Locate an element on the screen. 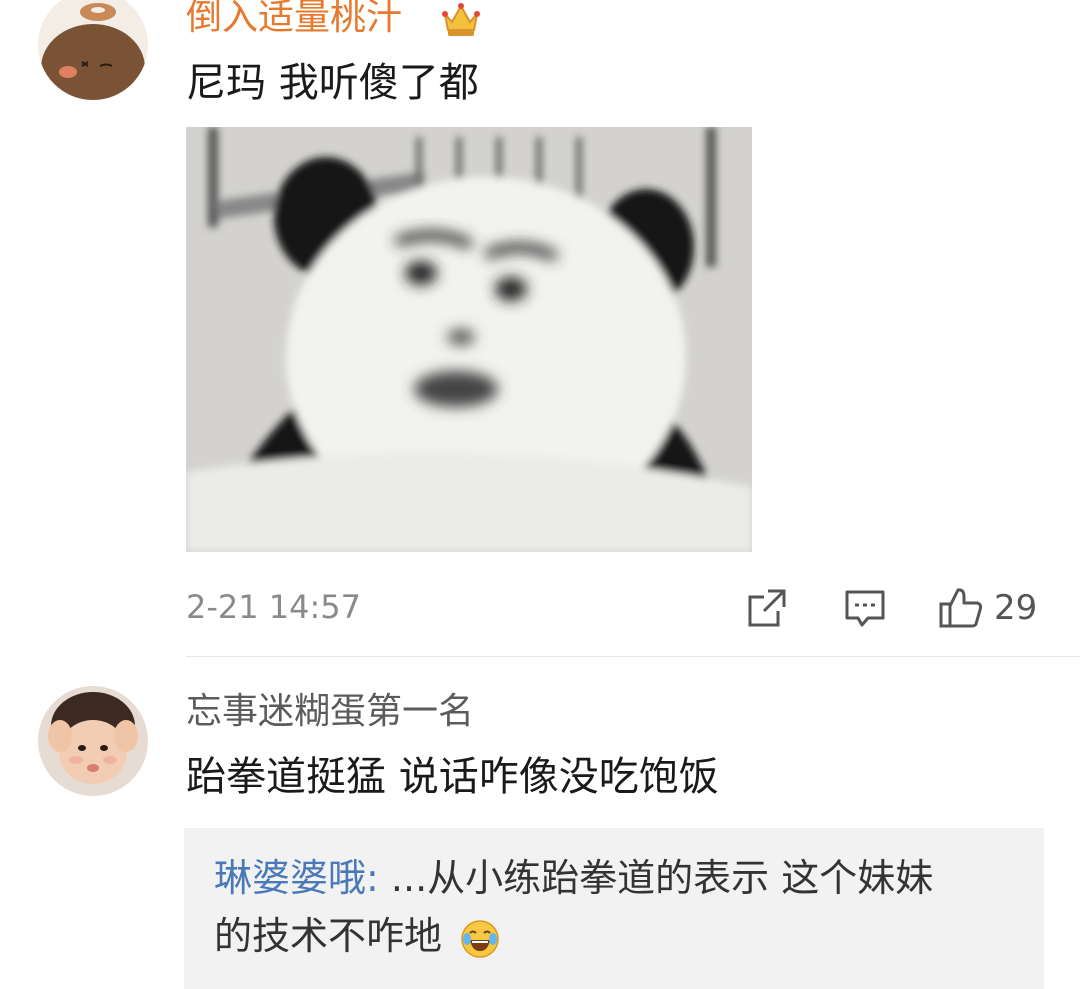 The width and height of the screenshot is (1080, 989). reply-button is located at coordinates (865, 608).